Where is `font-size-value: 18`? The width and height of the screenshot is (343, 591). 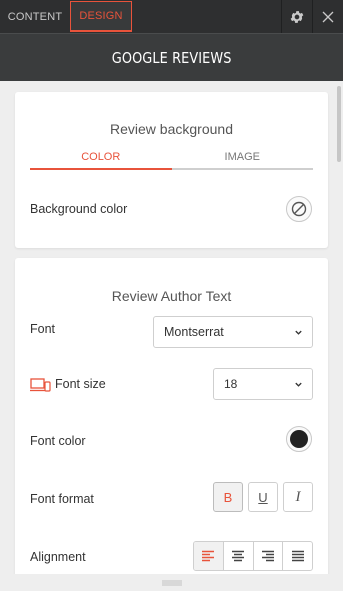 font-size-value: 18 is located at coordinates (231, 384).